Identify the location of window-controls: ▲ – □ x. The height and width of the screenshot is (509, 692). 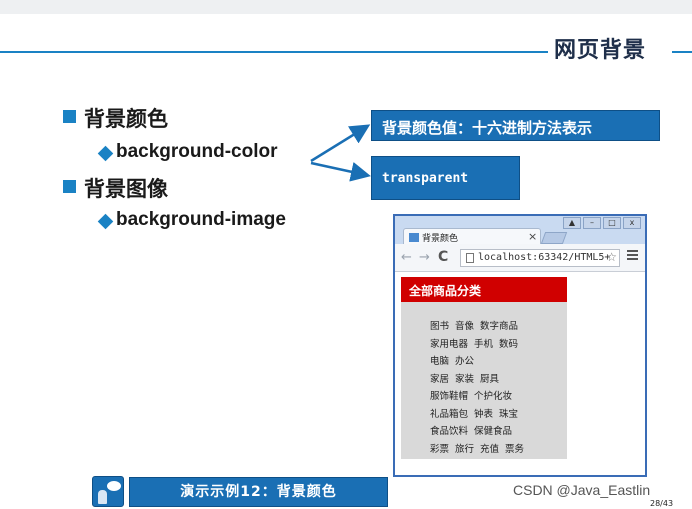
(602, 223).